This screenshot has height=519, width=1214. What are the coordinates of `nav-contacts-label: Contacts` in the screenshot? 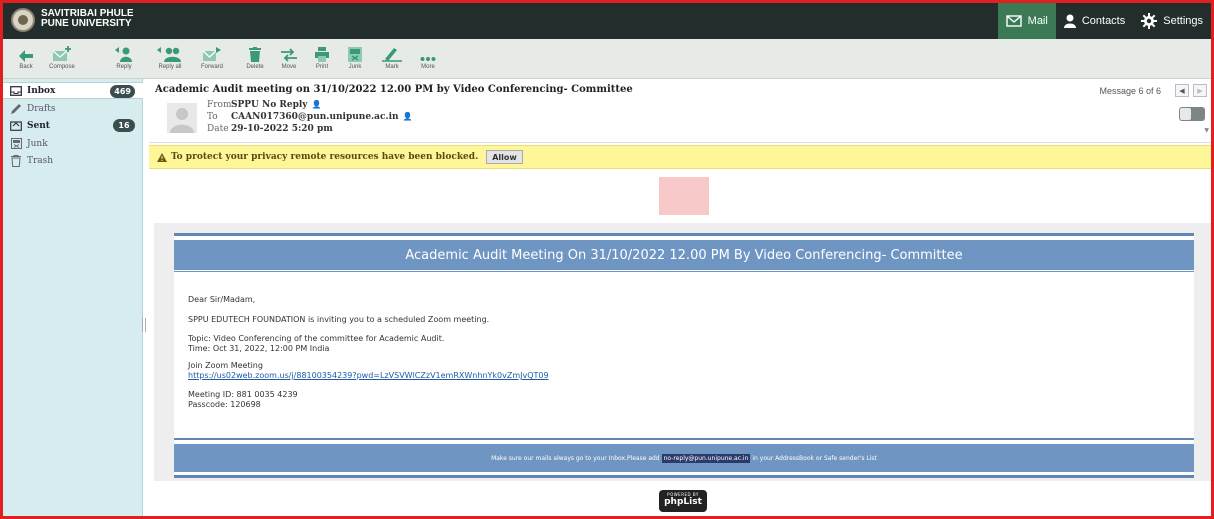 It's located at (1103, 21).